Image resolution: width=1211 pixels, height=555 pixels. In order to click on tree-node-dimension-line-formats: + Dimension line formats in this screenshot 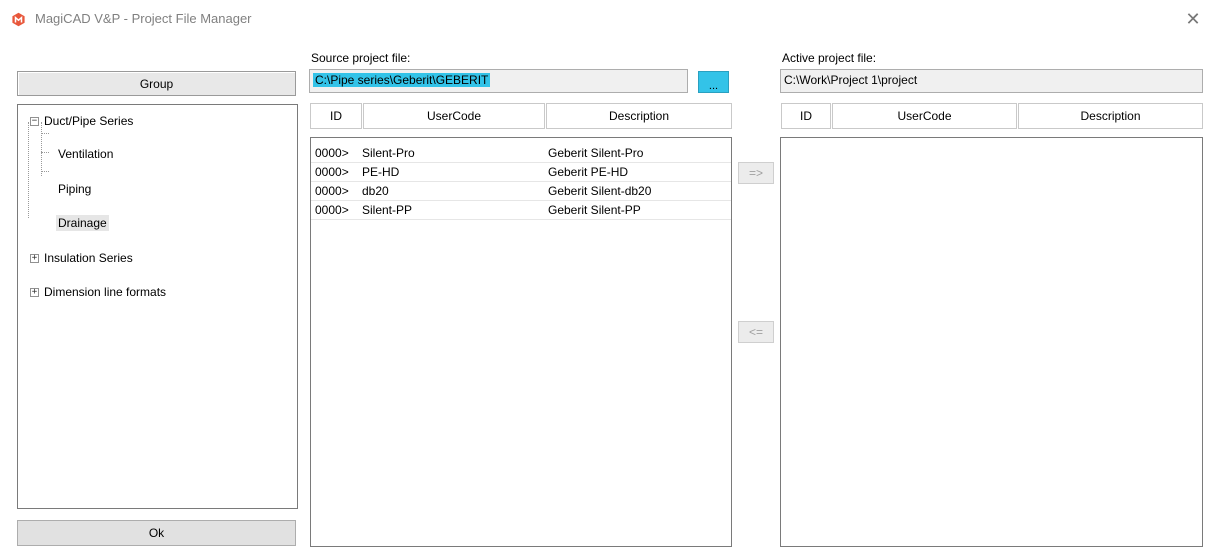, I will do `click(159, 292)`.